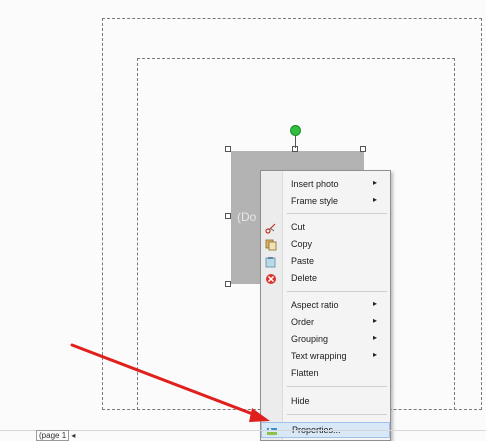  Describe the element at coordinates (325, 202) in the screenshot. I see `menu-item-frame-style: Frame style ▸` at that location.